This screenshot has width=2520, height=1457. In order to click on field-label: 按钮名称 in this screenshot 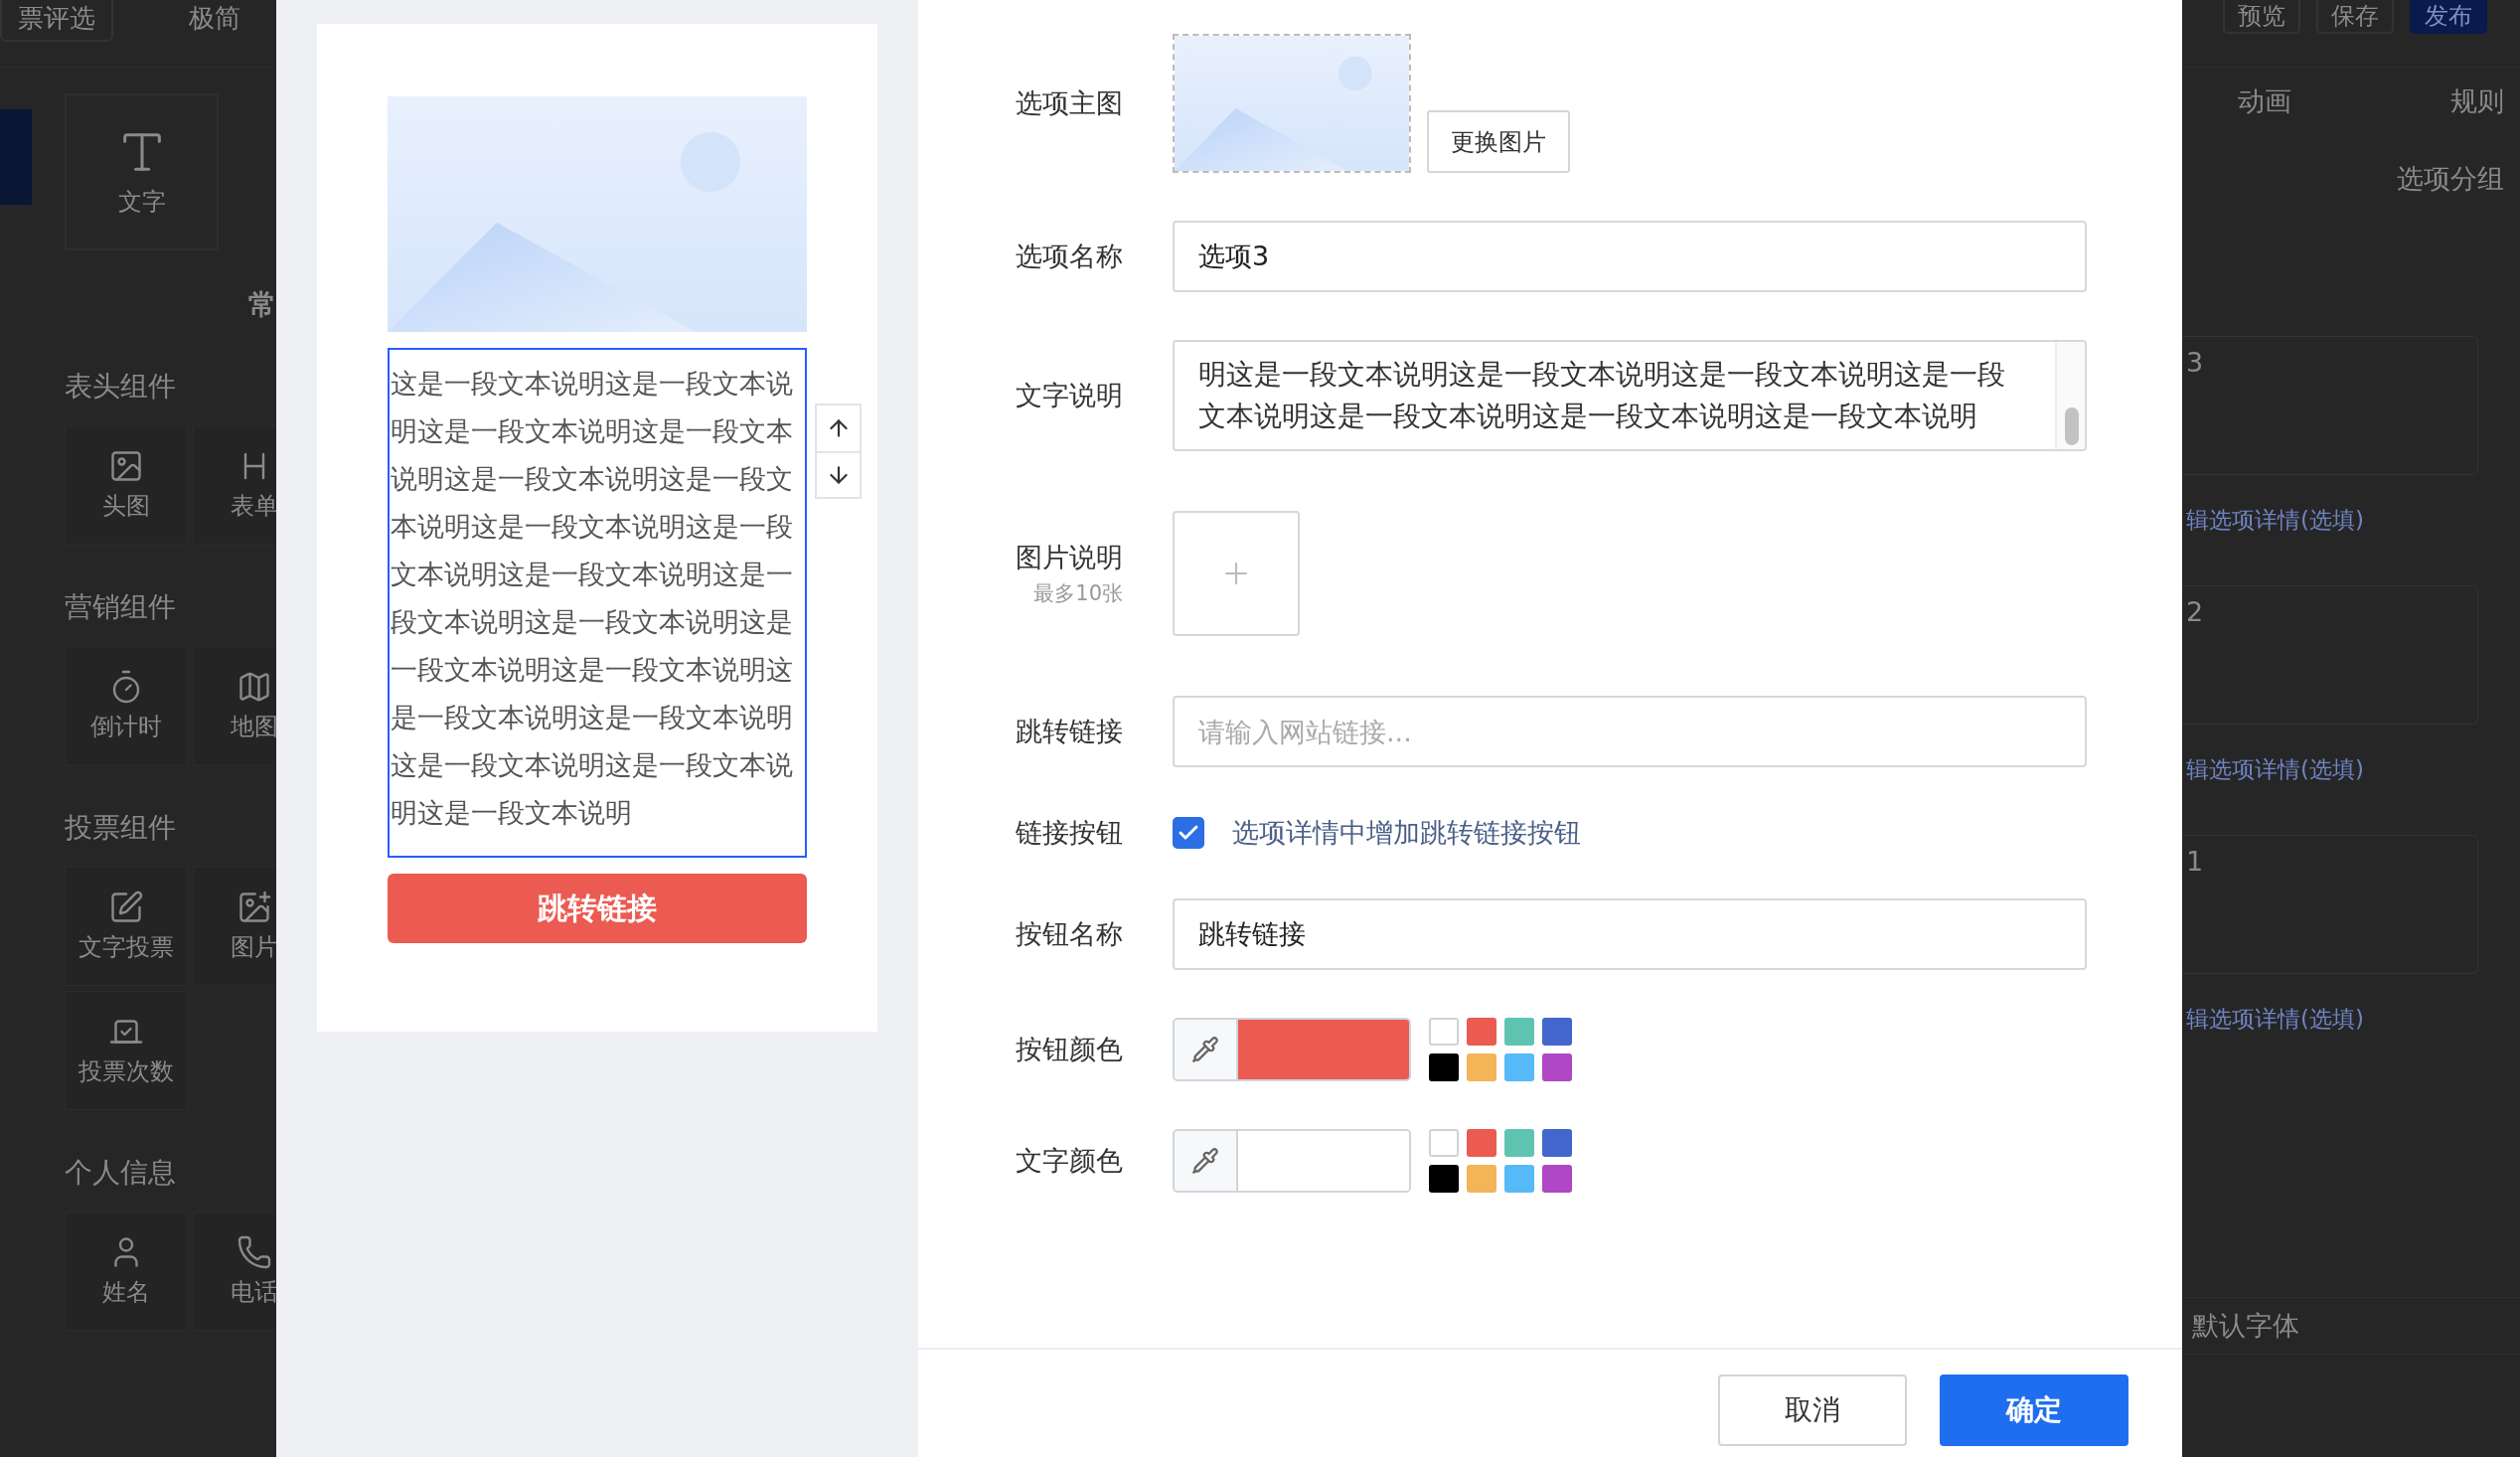, I will do `click(1069, 934)`.